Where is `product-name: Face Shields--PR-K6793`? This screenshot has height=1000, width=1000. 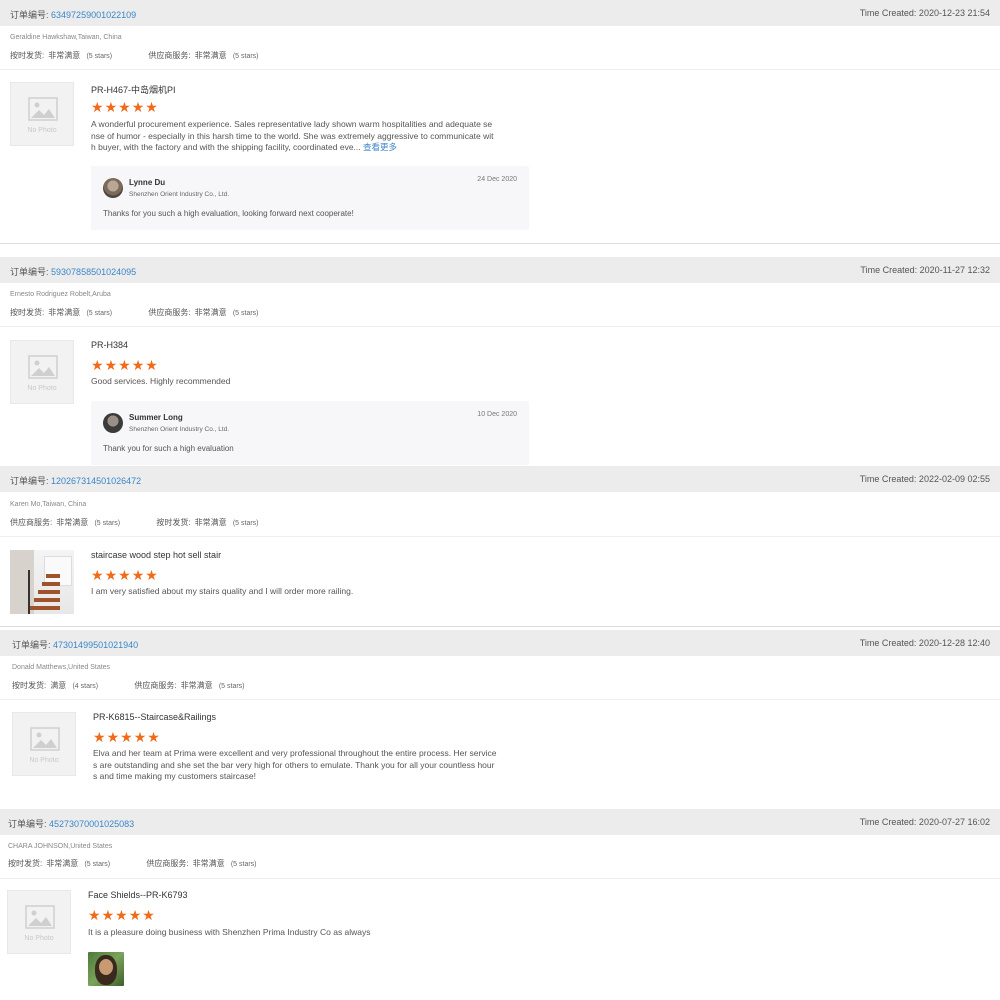 product-name: Face Shields--PR-K6793 is located at coordinates (138, 895).